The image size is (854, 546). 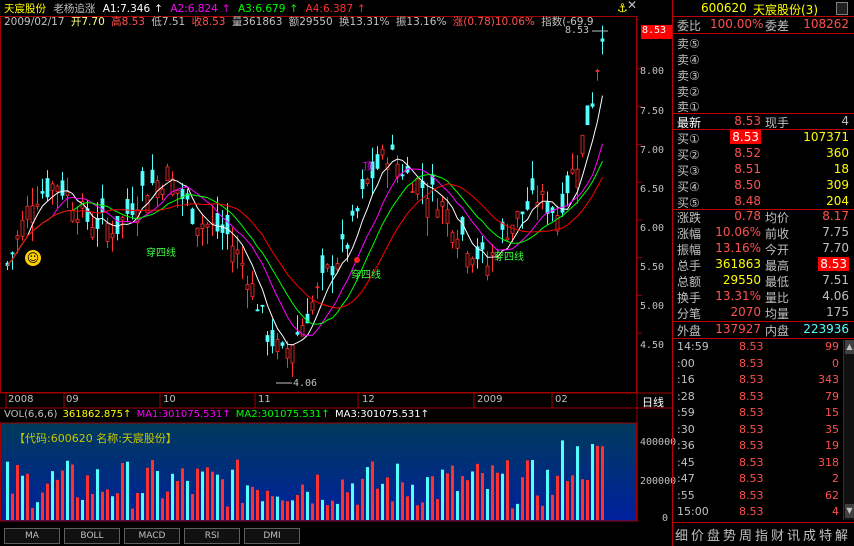 What do you see at coordinates (825, 534) in the screenshot?
I see `panel-tab: 特` at bounding box center [825, 534].